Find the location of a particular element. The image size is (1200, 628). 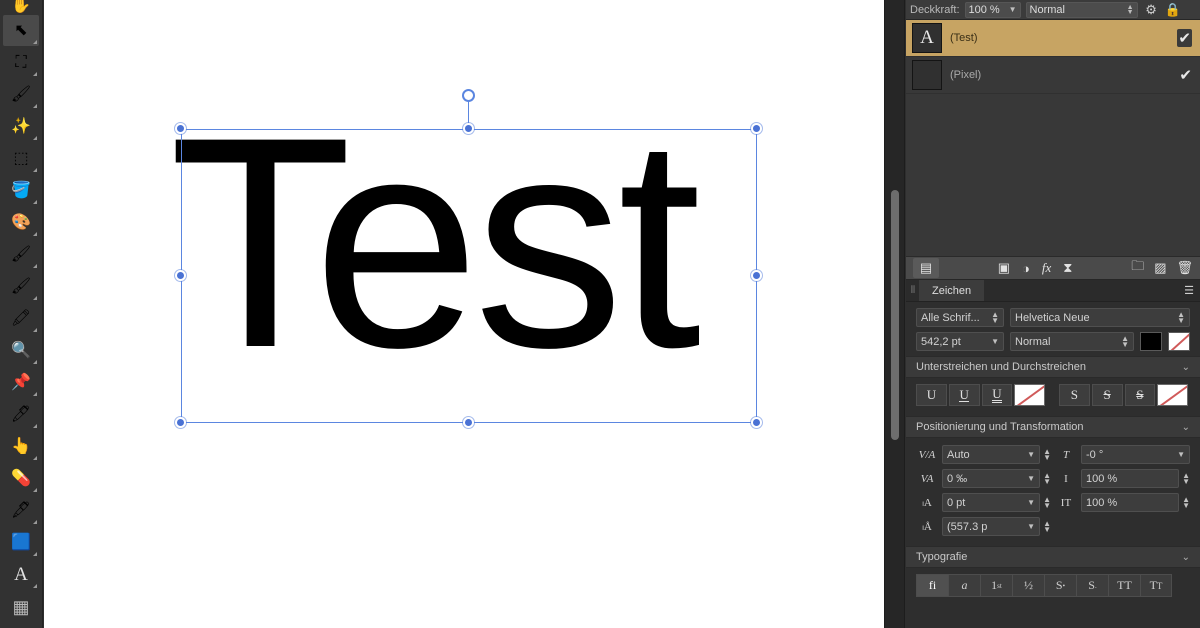

handle-middle-right is located at coordinates (756, 275).